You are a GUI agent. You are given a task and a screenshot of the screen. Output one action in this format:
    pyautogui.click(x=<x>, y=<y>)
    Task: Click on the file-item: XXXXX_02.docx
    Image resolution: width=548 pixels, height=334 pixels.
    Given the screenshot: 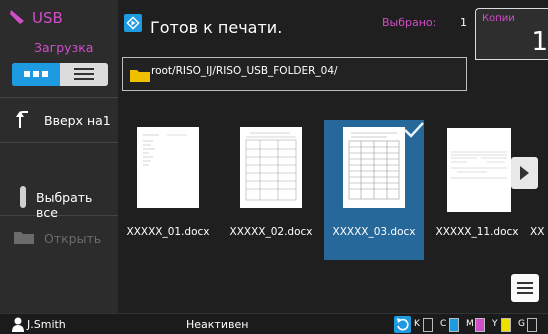 What is the action you would take?
    pyautogui.click(x=271, y=190)
    